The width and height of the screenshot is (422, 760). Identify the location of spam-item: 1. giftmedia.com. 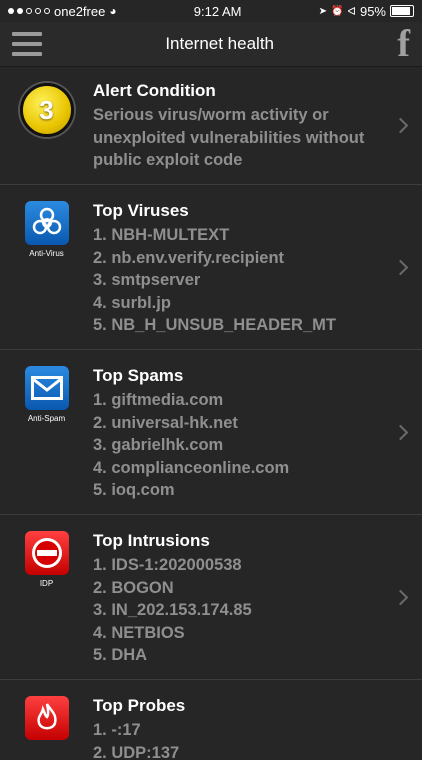
(237, 400).